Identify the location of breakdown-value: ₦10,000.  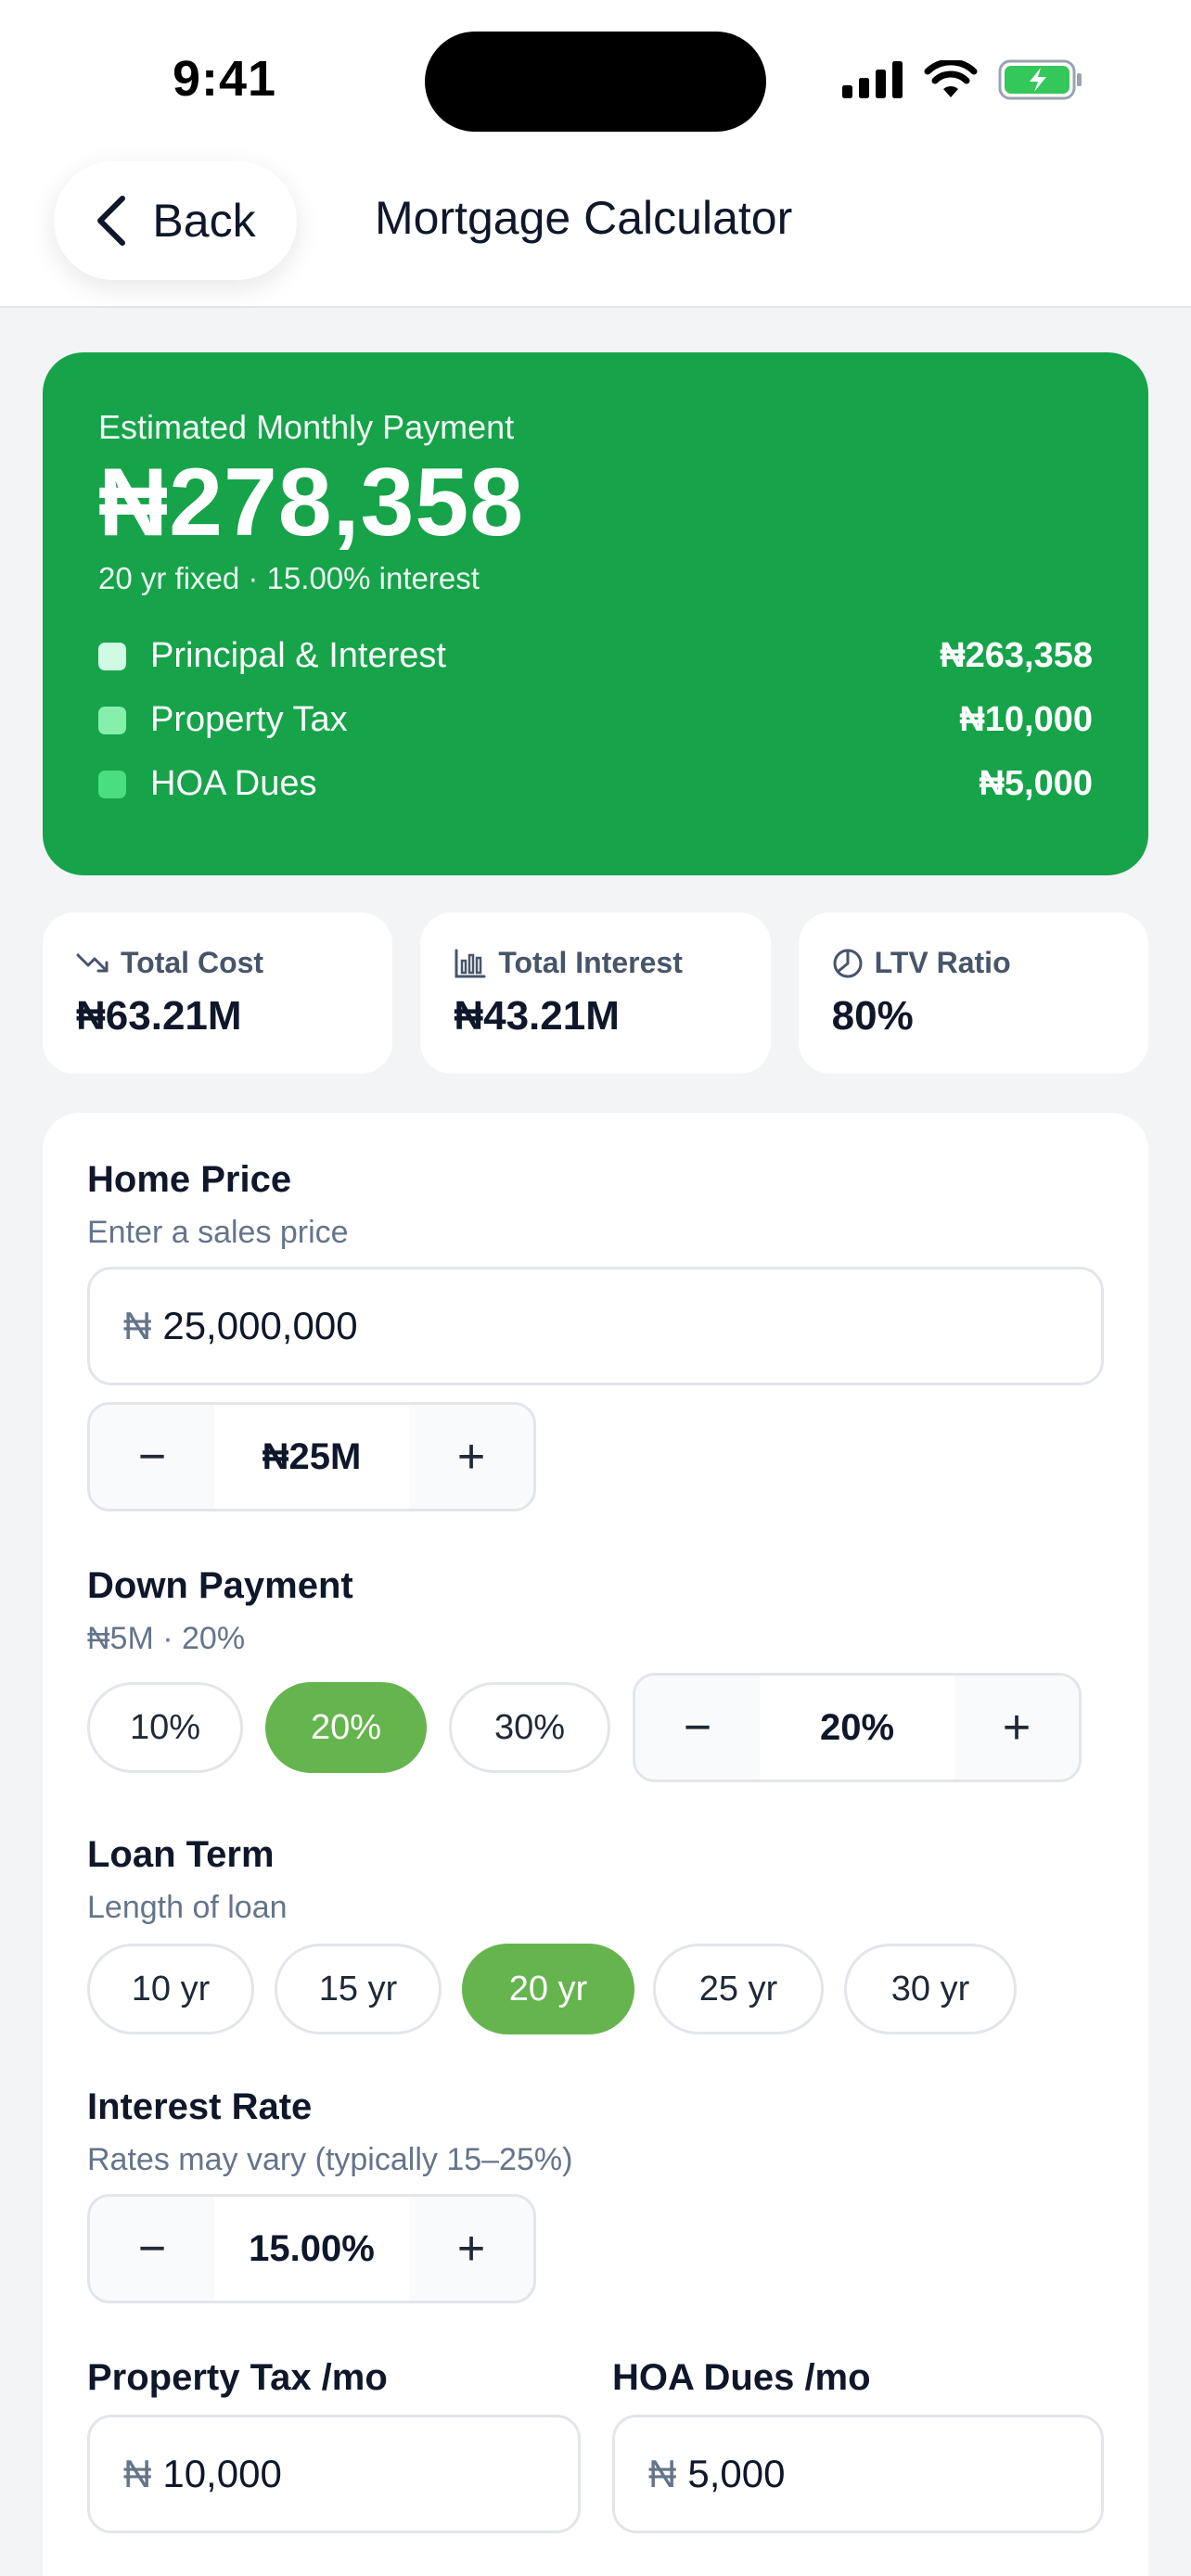
(1026, 720).